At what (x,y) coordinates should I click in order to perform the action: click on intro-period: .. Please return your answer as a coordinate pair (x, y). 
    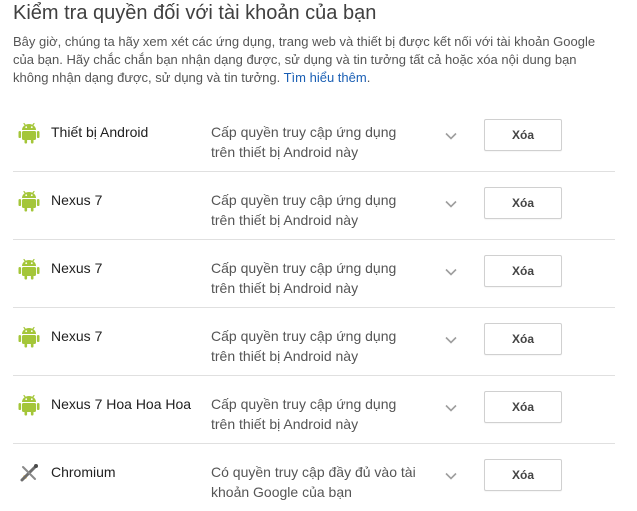
    Looking at the image, I should click on (368, 77).